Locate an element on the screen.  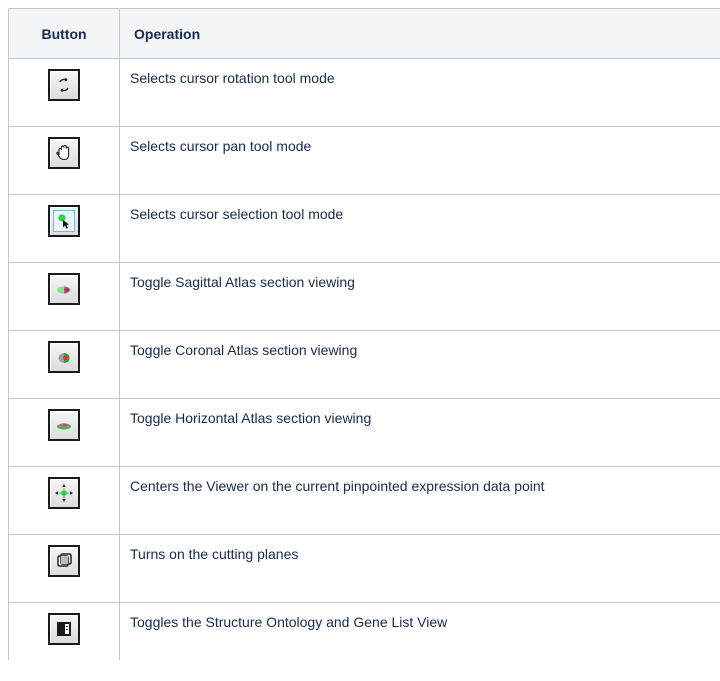
hand-pan-icon is located at coordinates (63, 152).